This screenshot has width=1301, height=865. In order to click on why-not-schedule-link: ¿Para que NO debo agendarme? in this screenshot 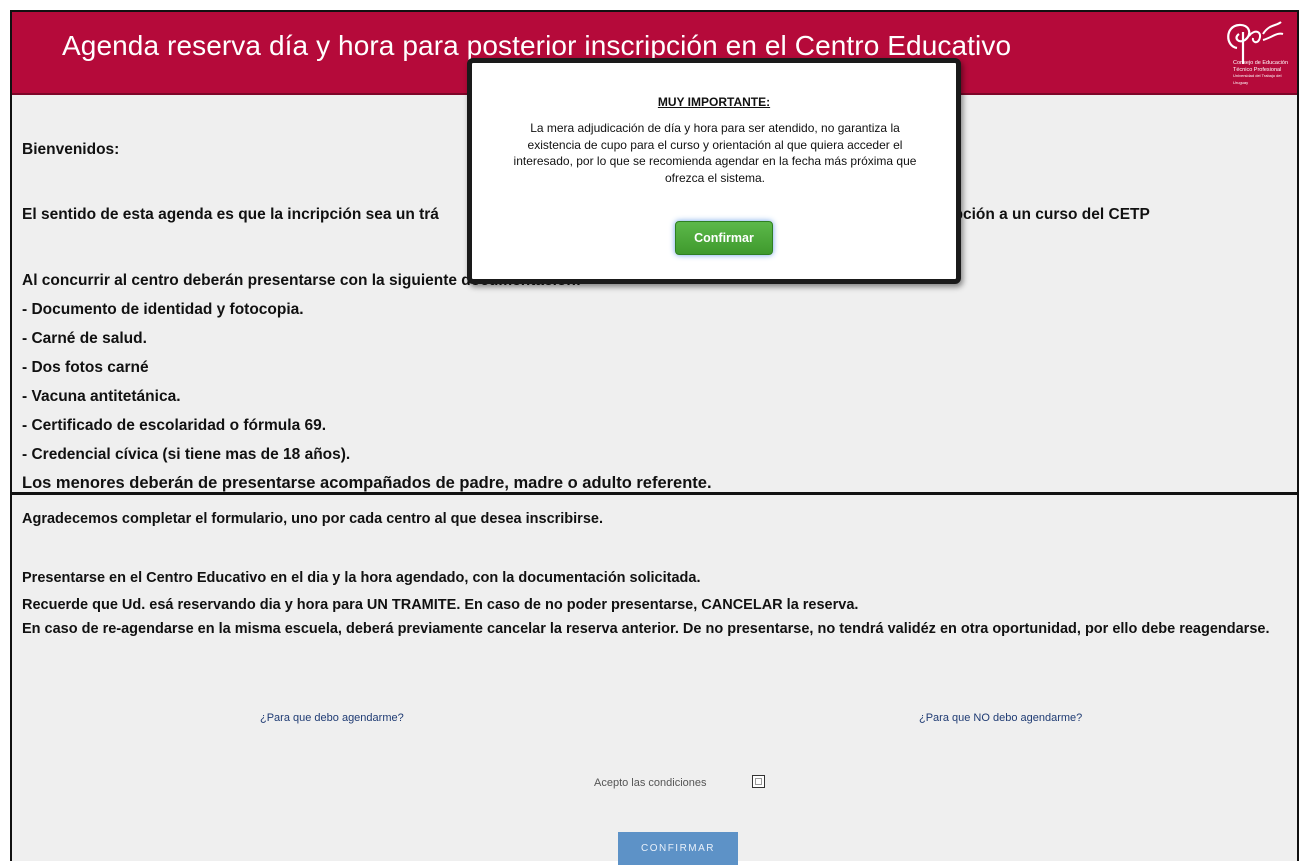, I will do `click(1000, 718)`.